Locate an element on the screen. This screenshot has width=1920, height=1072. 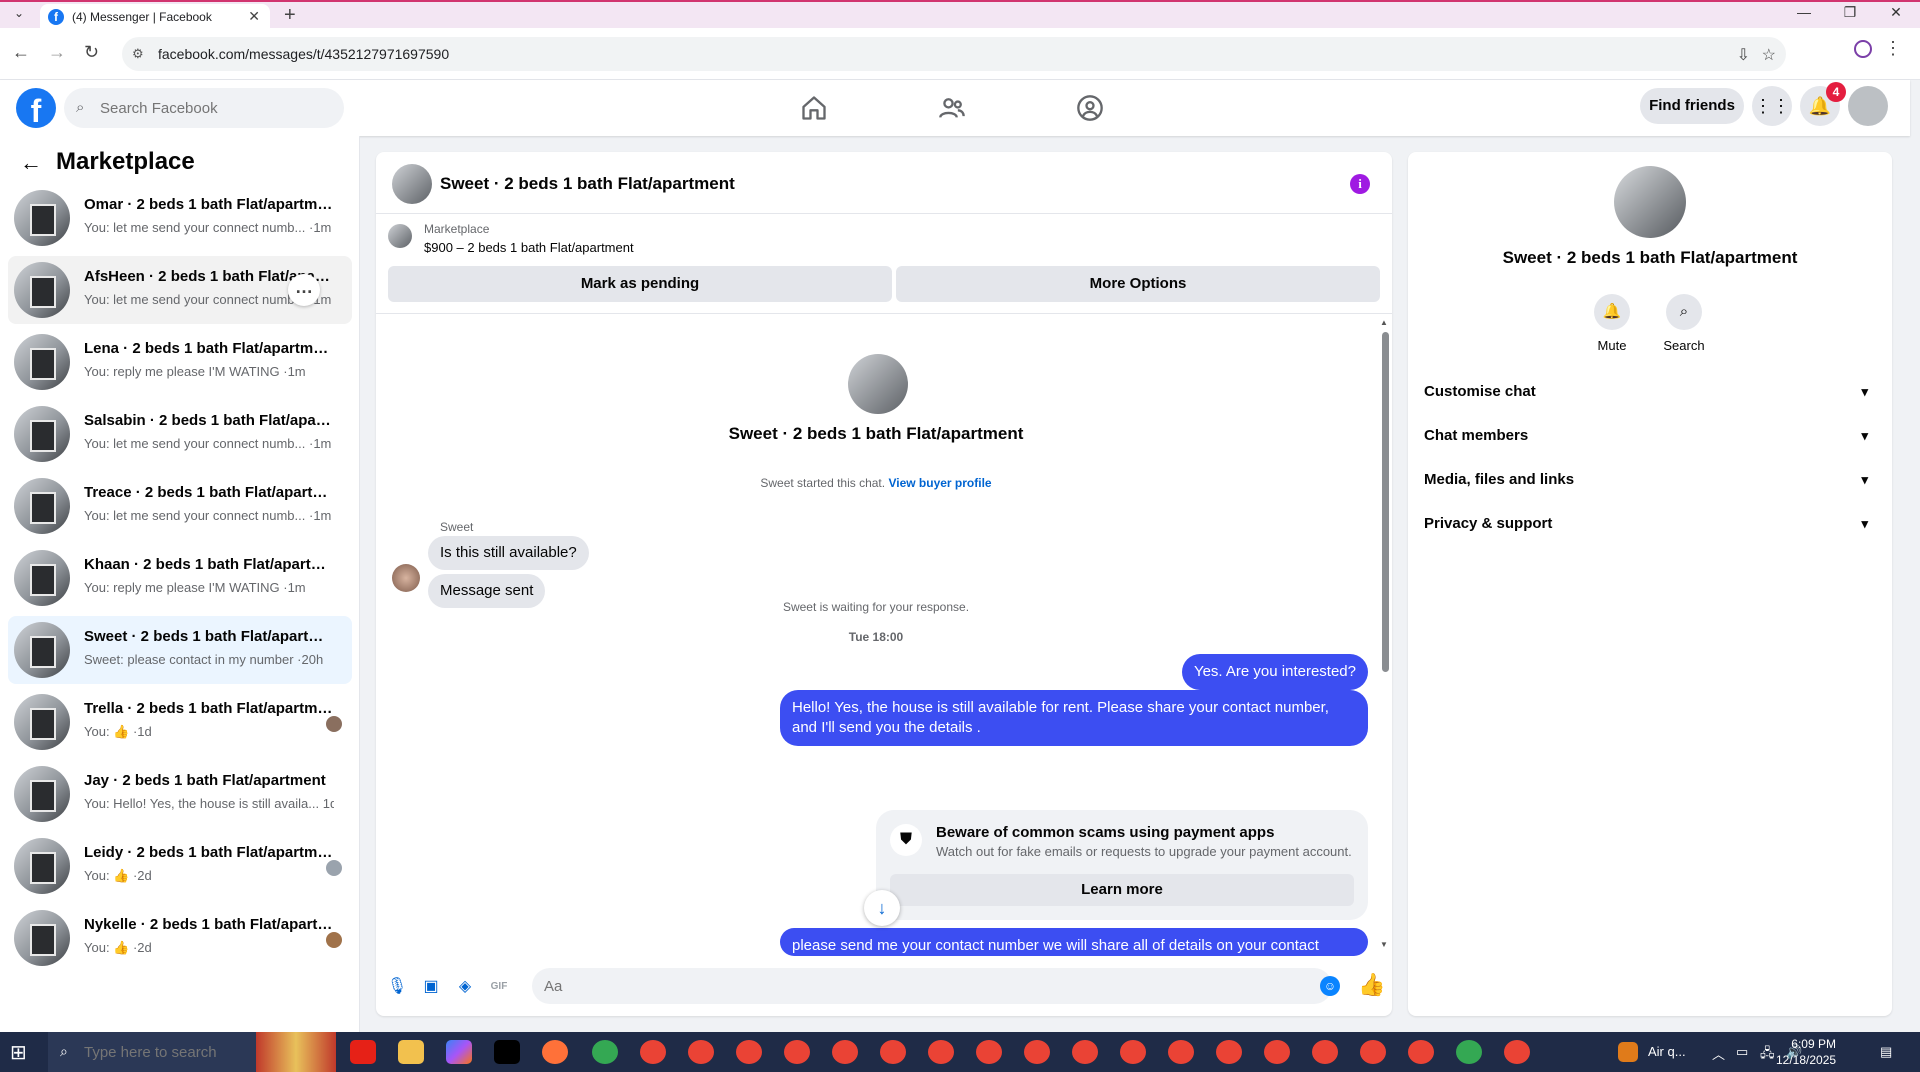
url-text: facebook.com/messages/t/4352127971697590 is located at coordinates (303, 54).